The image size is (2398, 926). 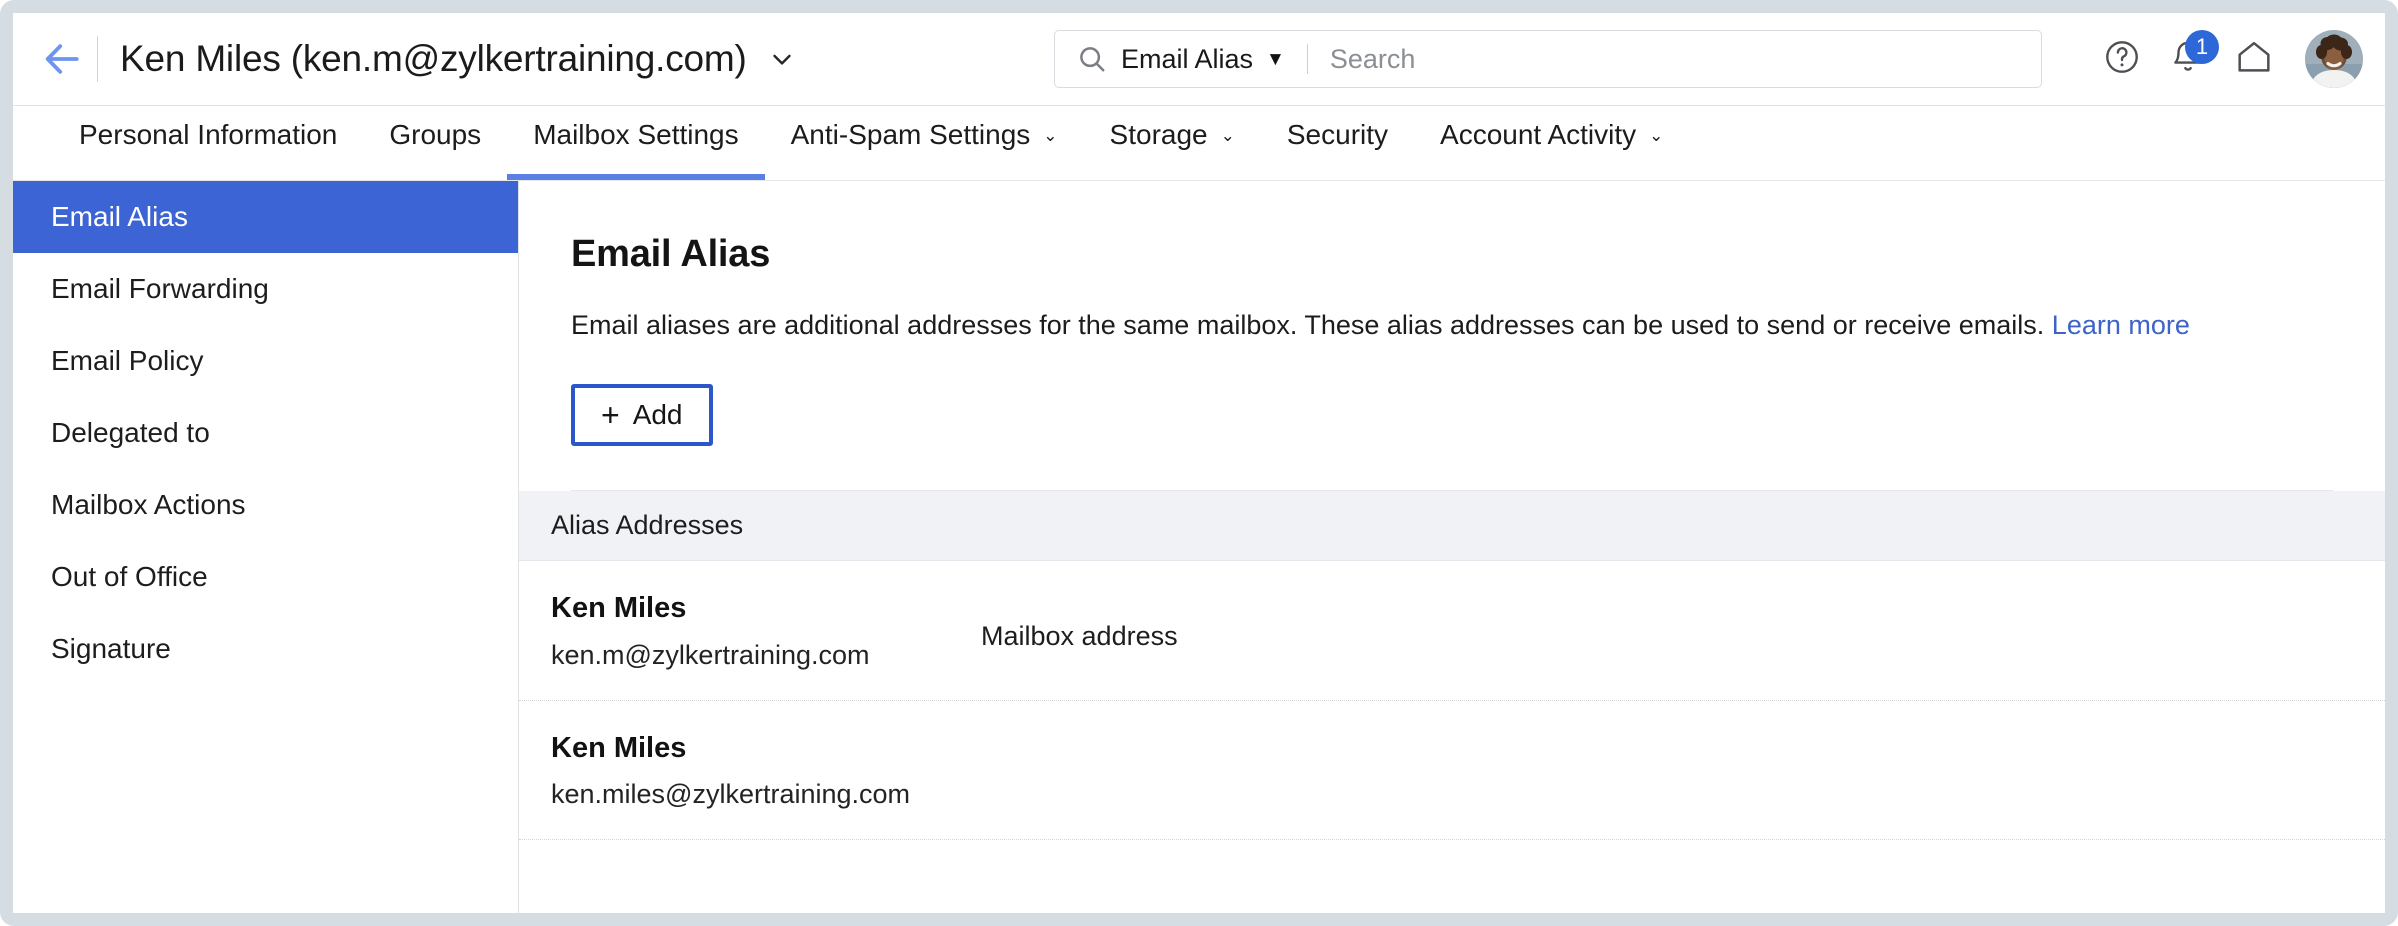 I want to click on alias-table-header: Alias Addresses, so click(x=1452, y=526).